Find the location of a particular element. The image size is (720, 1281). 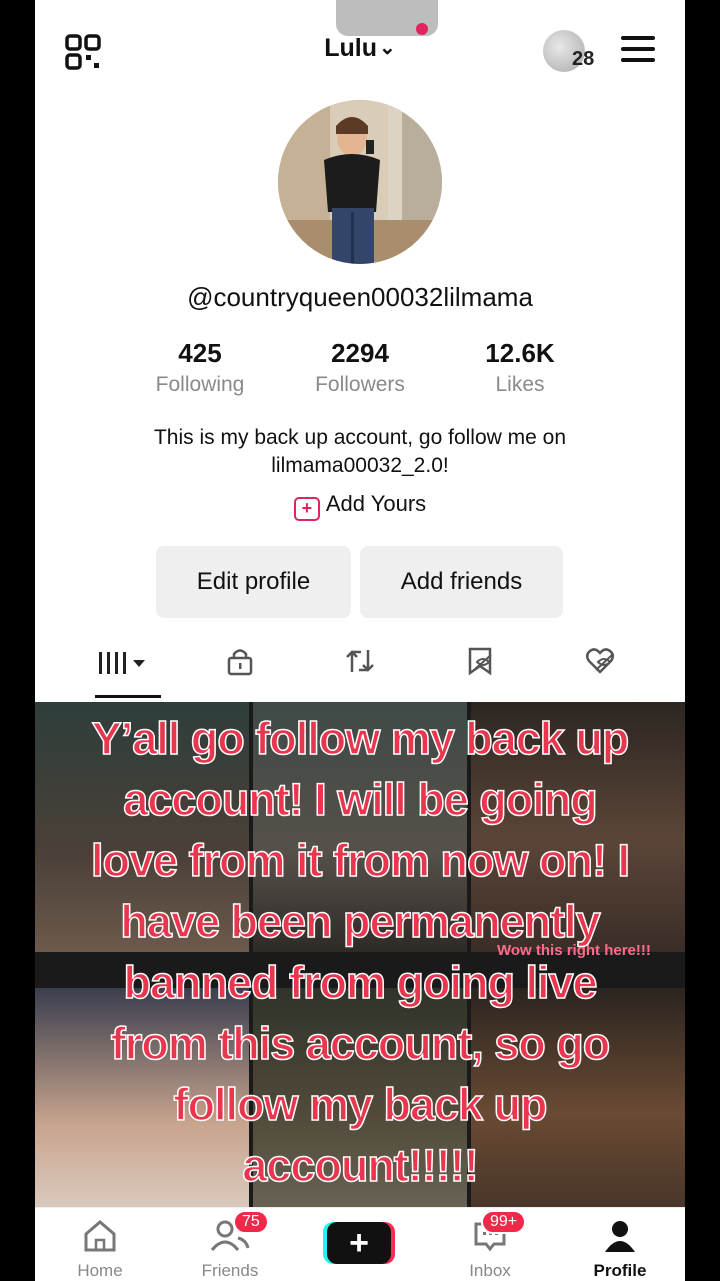

profile-avatar is located at coordinates (360, 182).